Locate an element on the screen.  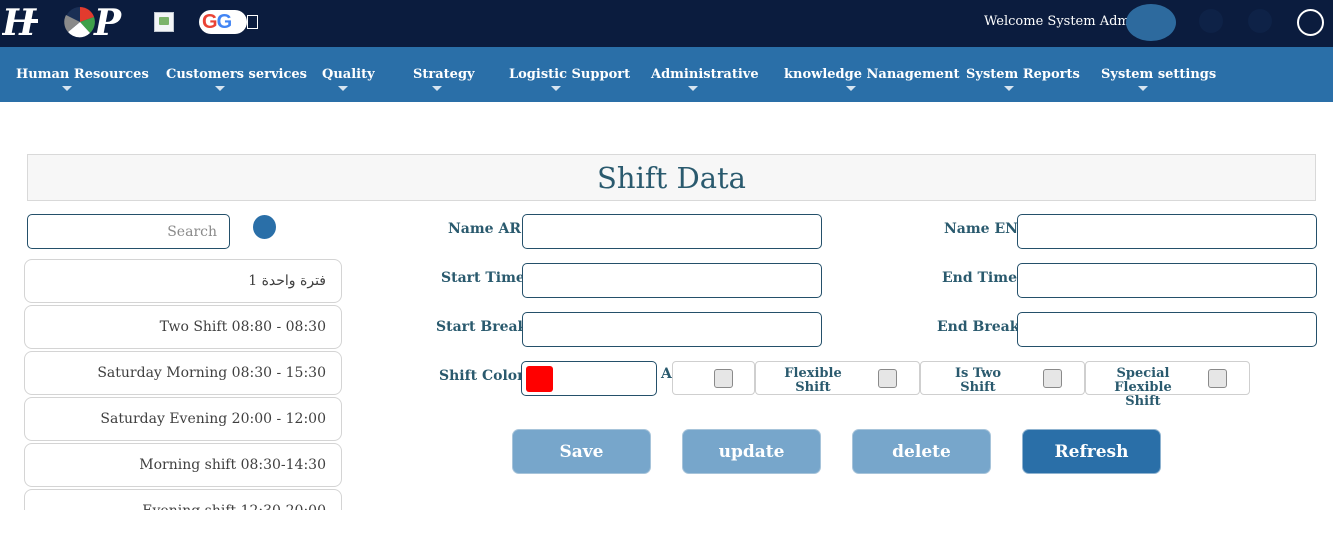
notifications-icon is located at coordinates (1211, 21).